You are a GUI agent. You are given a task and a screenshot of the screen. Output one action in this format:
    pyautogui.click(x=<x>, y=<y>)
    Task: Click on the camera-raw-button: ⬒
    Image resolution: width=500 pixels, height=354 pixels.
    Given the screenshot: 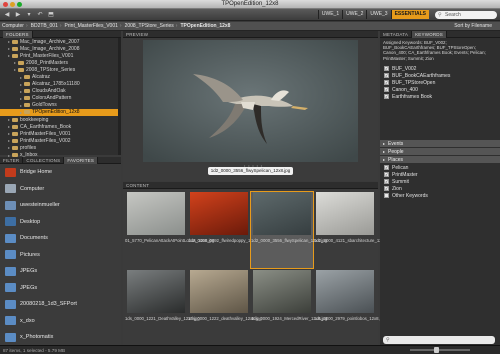 What is the action you would take?
    pyautogui.click(x=51, y=15)
    